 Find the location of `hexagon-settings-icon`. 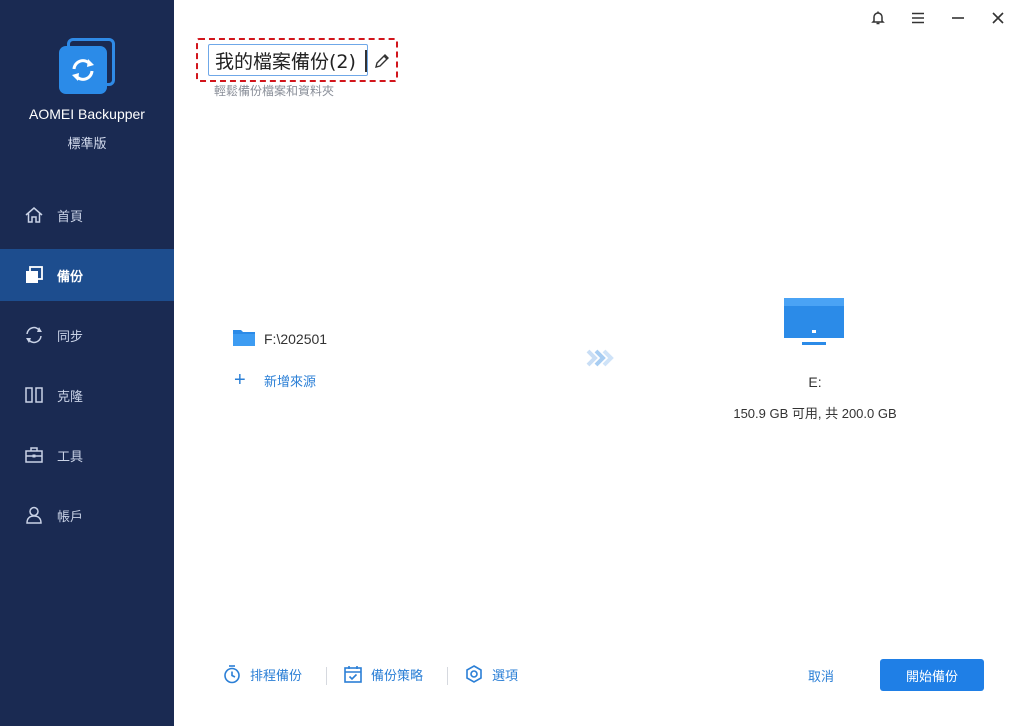

hexagon-settings-icon is located at coordinates (474, 674).